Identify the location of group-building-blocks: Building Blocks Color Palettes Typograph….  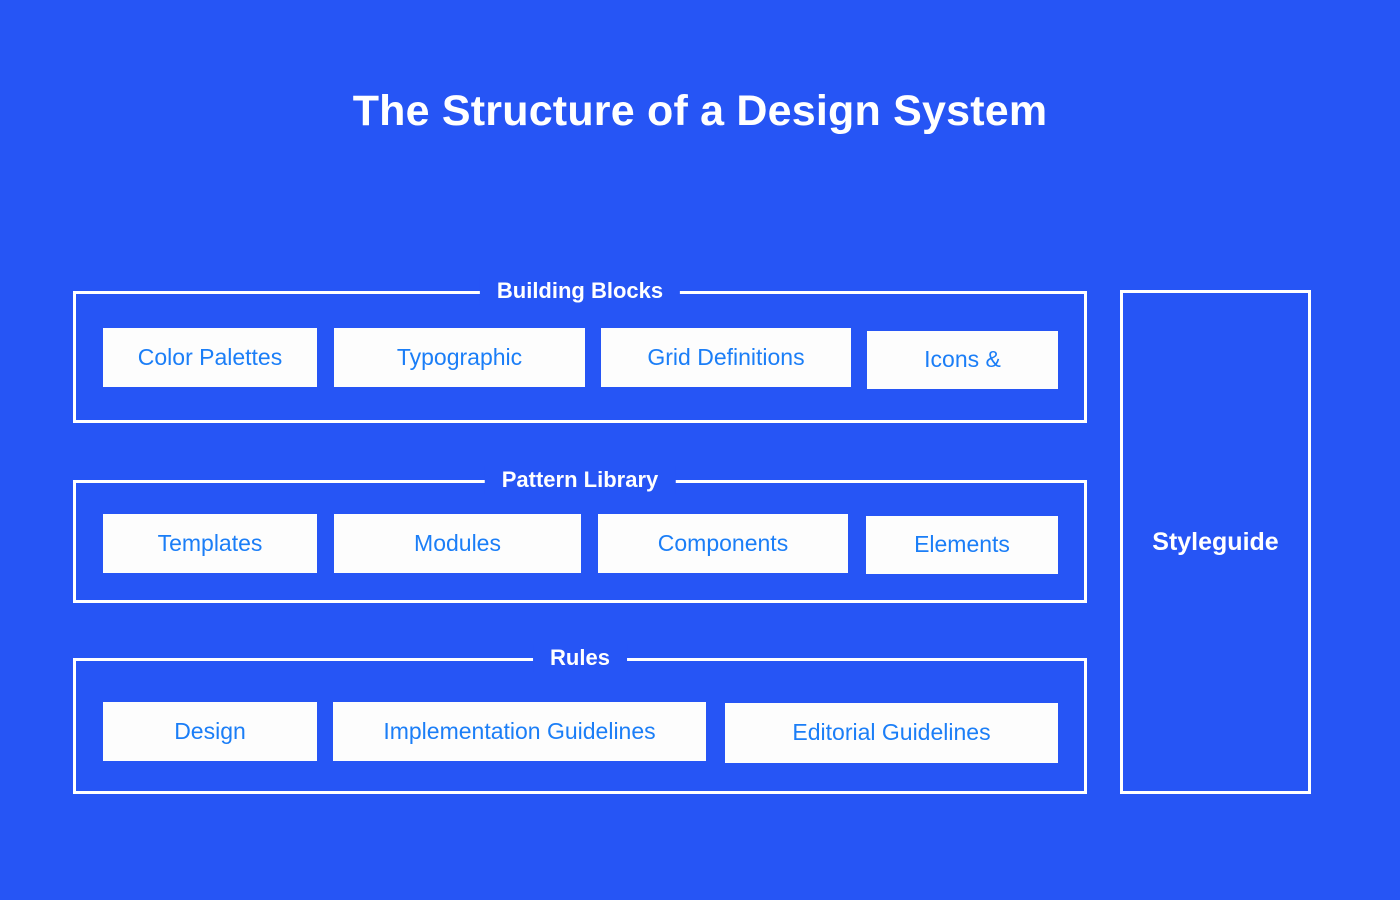
(580, 350).